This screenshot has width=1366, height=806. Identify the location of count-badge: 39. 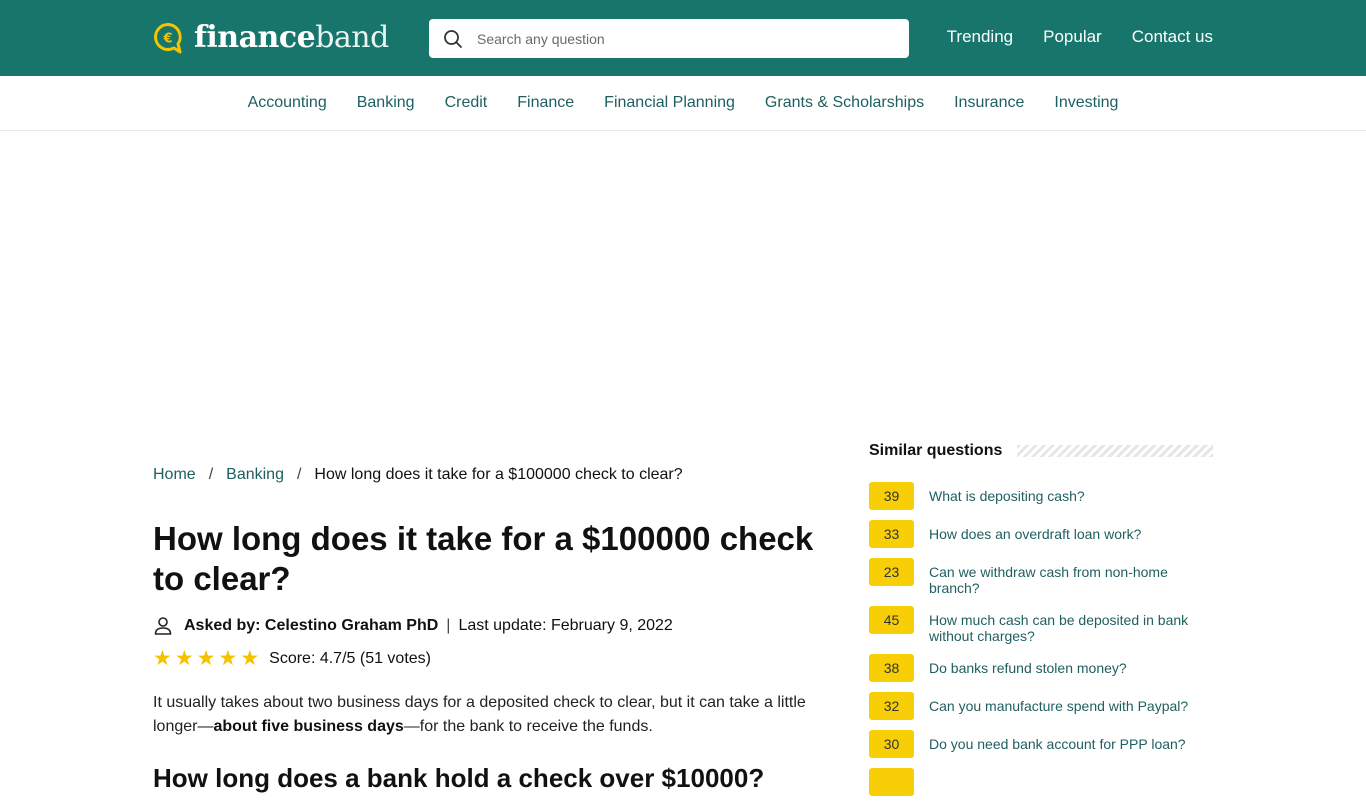
(891, 496).